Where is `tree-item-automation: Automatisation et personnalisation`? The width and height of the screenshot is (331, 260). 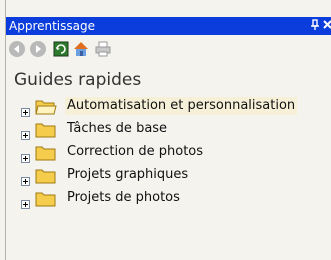
tree-item-automation: Automatisation et personnalisation is located at coordinates (176, 107).